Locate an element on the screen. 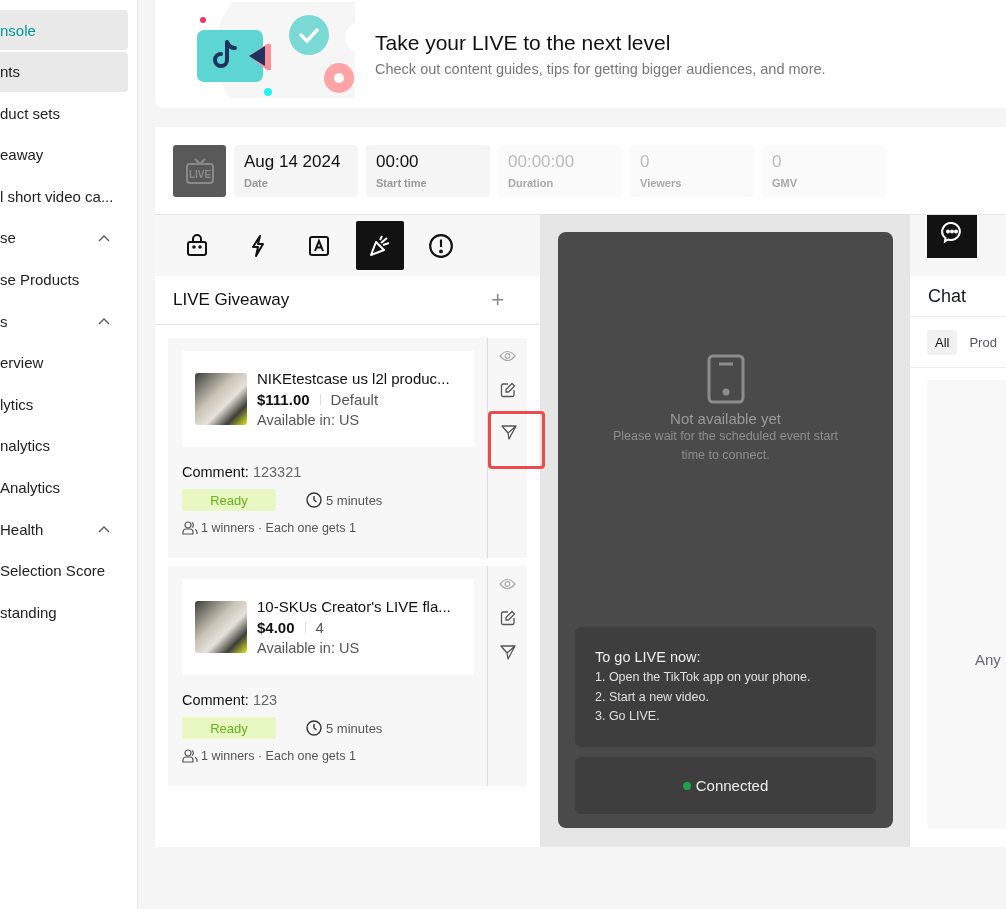 This screenshot has width=1006, height=909. instructions-title: To go LIVE now: is located at coordinates (648, 657).